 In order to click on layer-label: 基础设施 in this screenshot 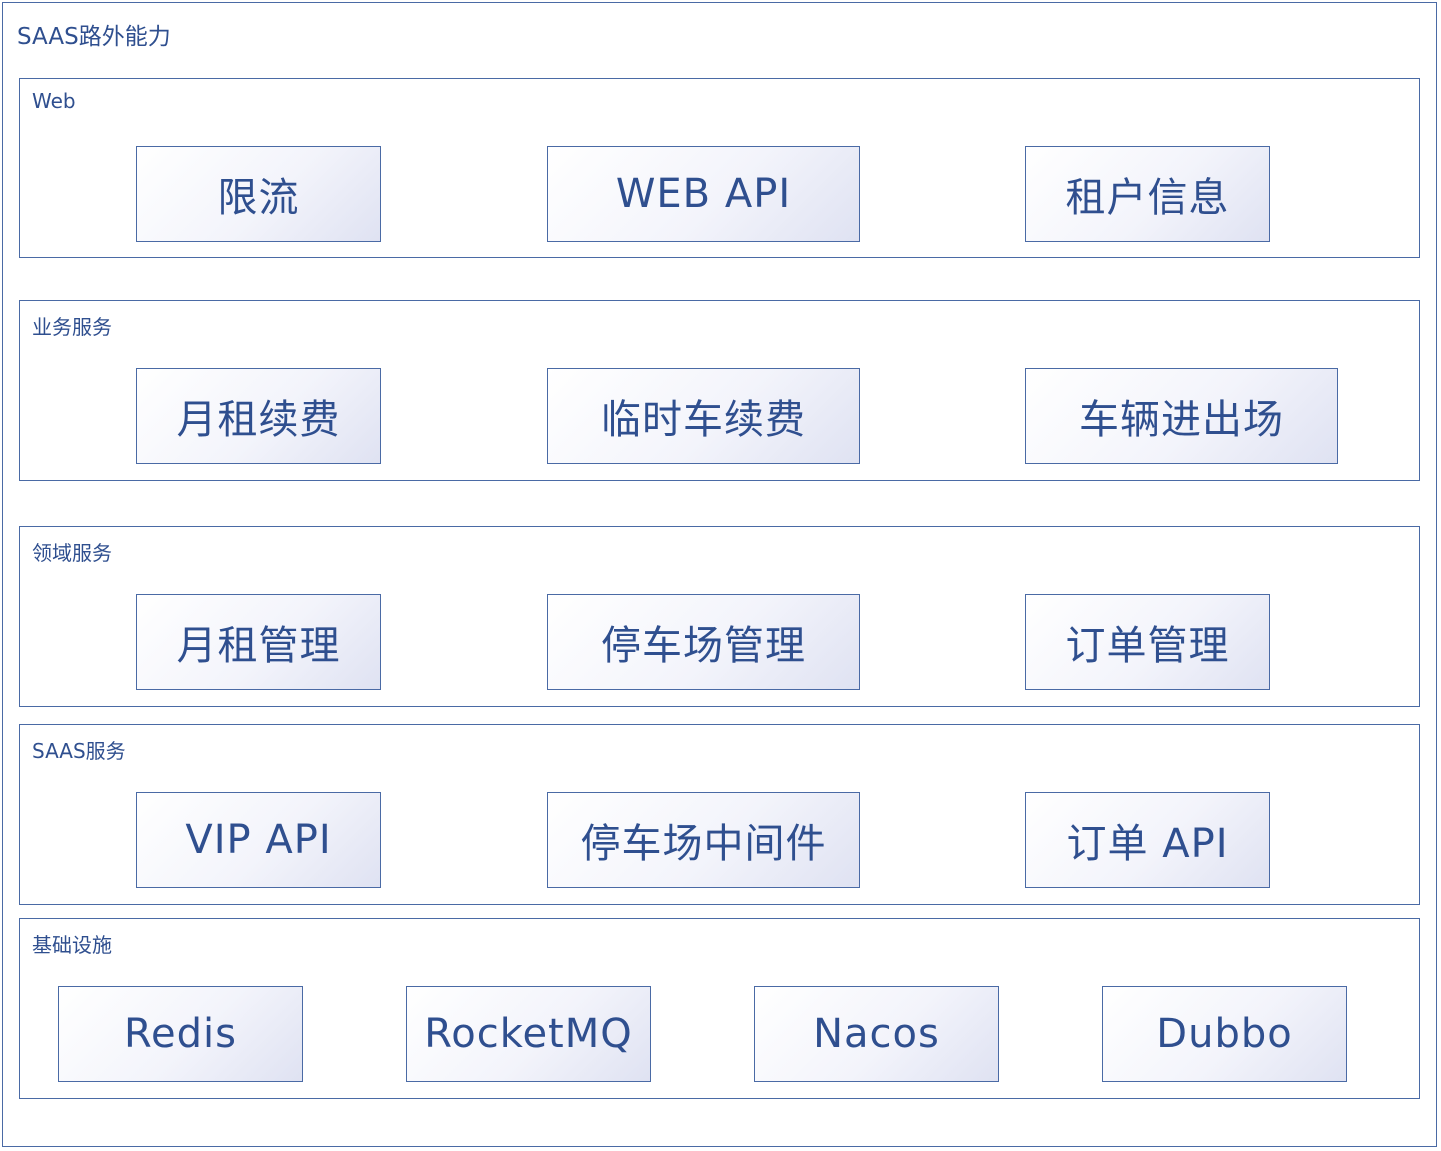, I will do `click(72, 945)`.